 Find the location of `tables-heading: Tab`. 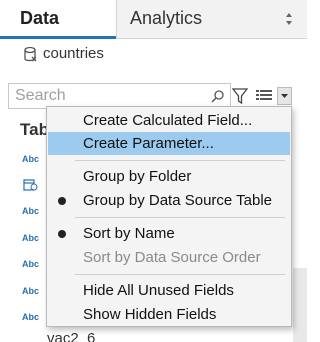

tables-heading: Tab is located at coordinates (34, 129).